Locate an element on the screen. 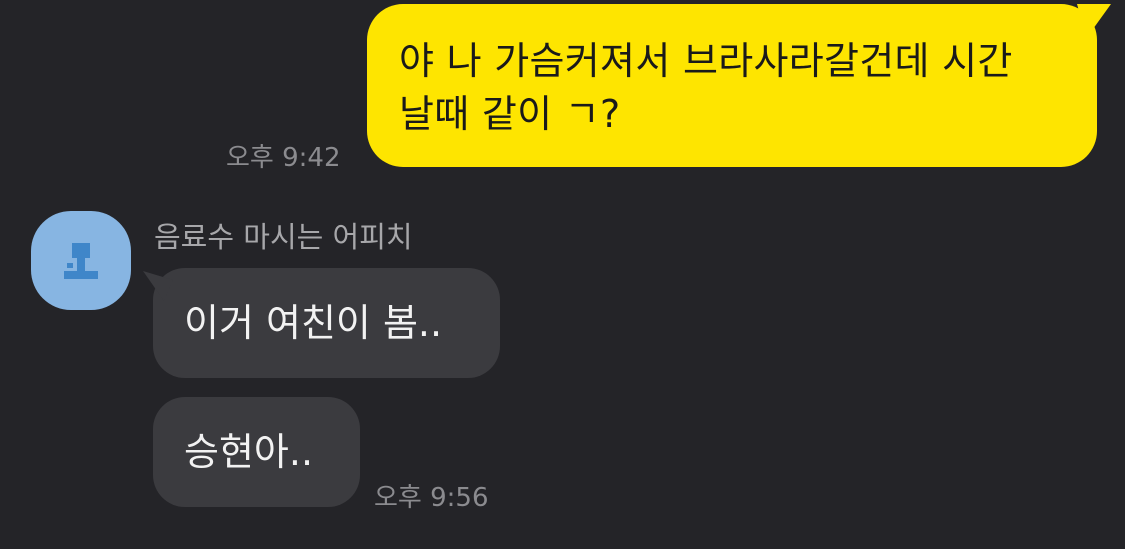 The height and width of the screenshot is (549, 1125). incoming-message-bubble: 이거 여친이 봄.. is located at coordinates (321, 323).